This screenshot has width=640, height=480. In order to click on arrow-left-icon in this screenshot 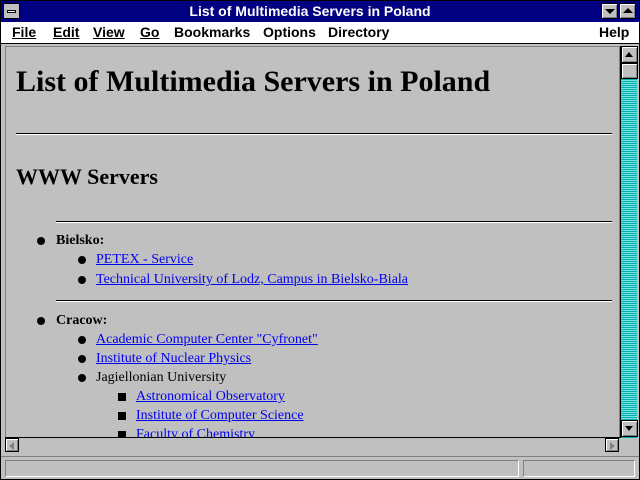, I will do `click(11, 446)`.